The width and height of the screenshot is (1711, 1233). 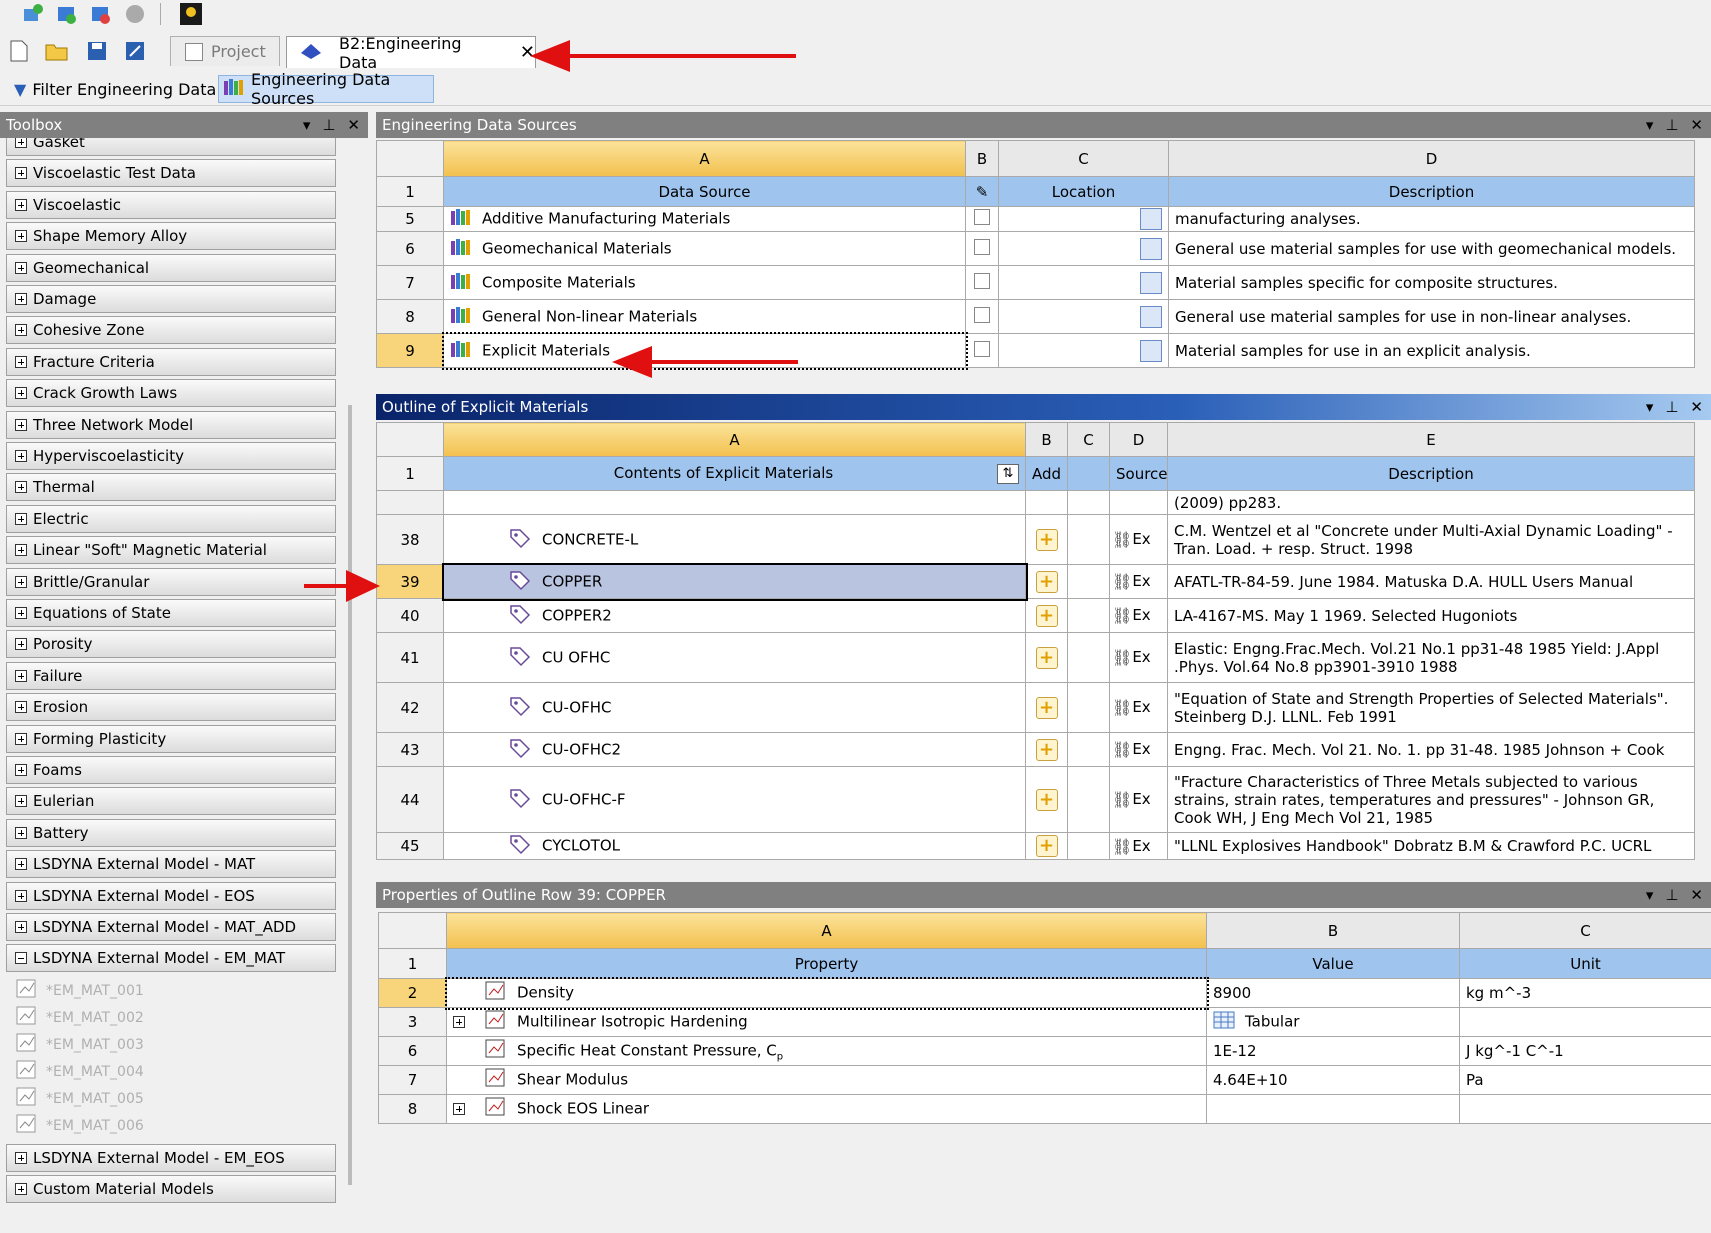 What do you see at coordinates (704, 158) in the screenshot?
I see `sources-col-a: A` at bounding box center [704, 158].